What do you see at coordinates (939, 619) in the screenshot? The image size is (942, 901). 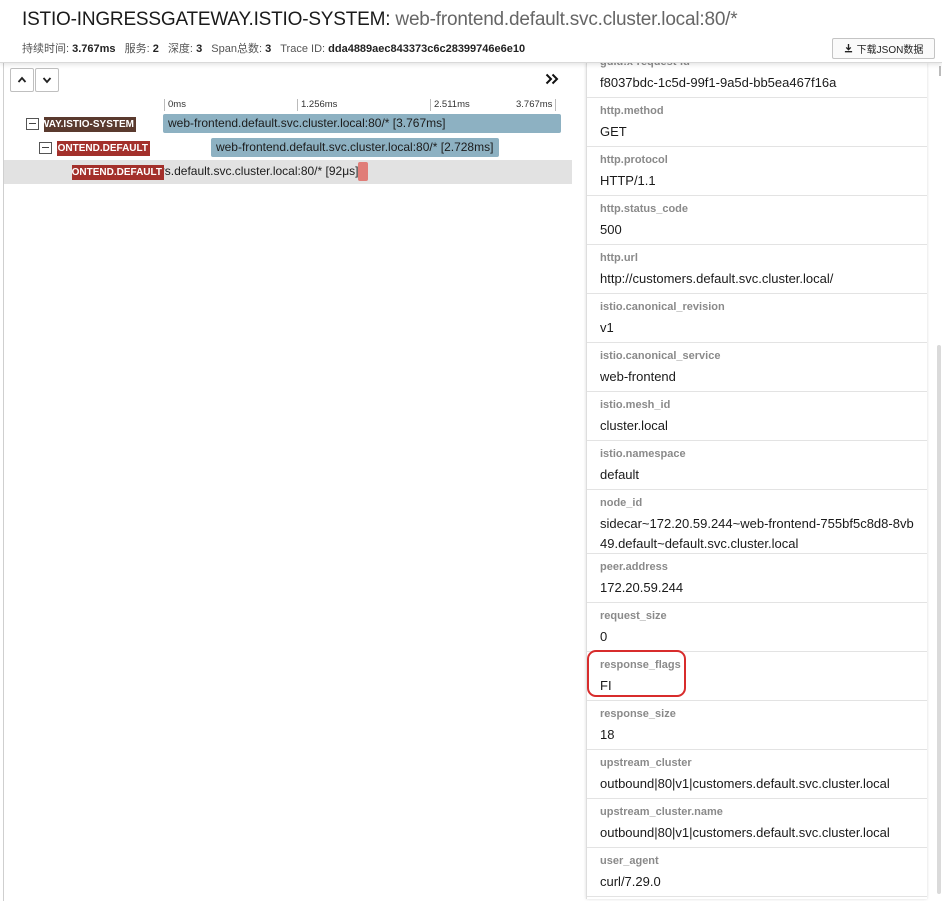 I see `scrollbar-thumb` at bounding box center [939, 619].